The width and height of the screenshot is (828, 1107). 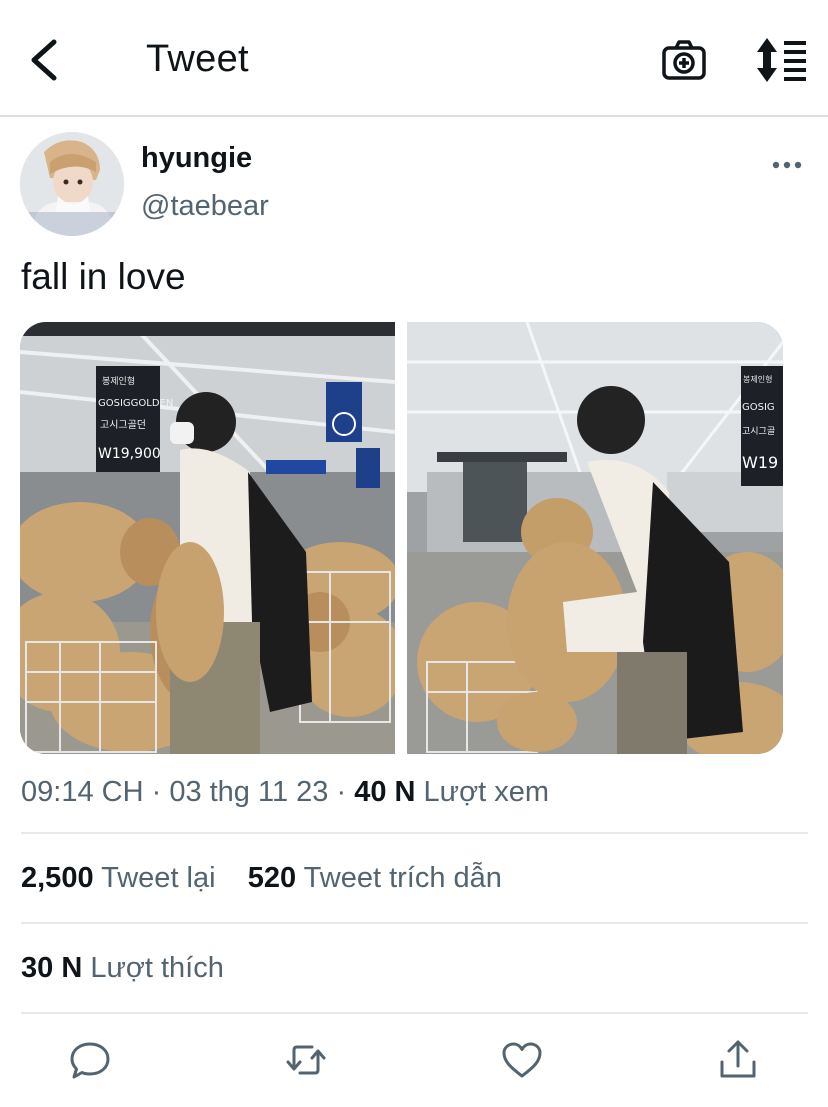 I want to click on sign-text-4: W19,900, so click(x=129, y=454).